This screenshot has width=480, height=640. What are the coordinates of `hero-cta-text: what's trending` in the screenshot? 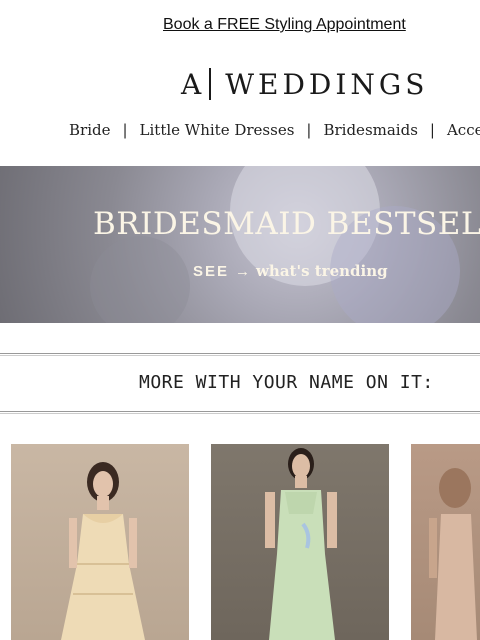 It's located at (322, 271).